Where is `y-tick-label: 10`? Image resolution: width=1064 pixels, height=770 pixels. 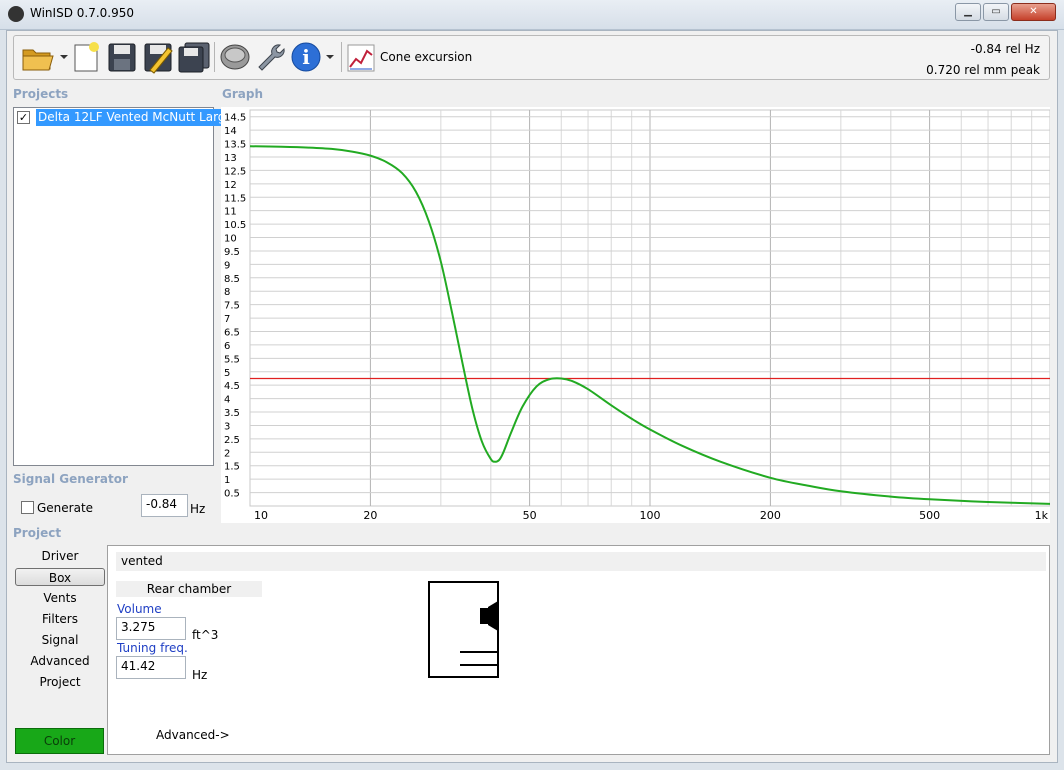 y-tick-label: 10 is located at coordinates (230, 239).